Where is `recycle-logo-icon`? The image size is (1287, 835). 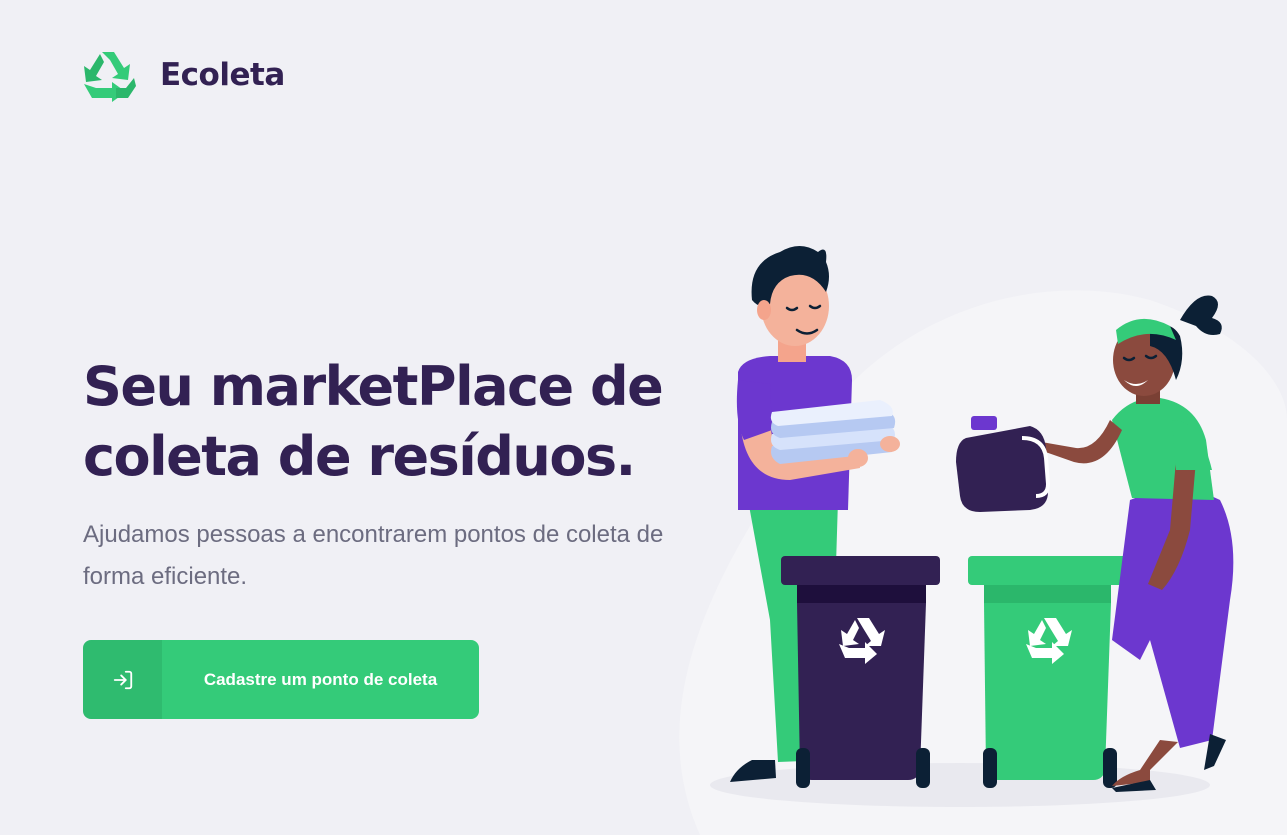
recycle-logo-icon is located at coordinates (110, 77).